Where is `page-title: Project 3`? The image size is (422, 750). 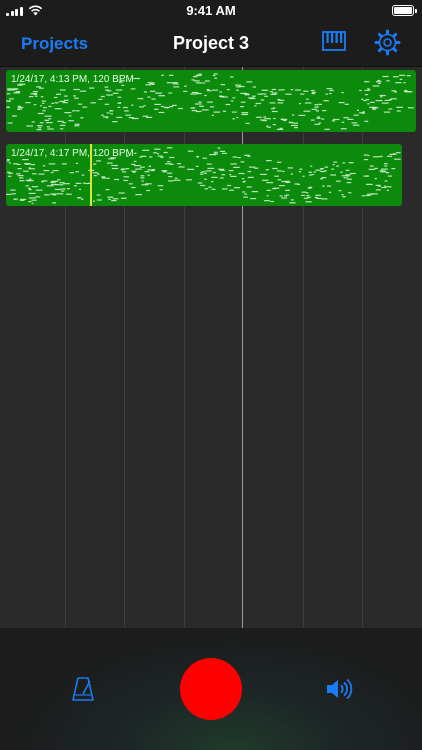
page-title: Project 3 is located at coordinates (211, 43).